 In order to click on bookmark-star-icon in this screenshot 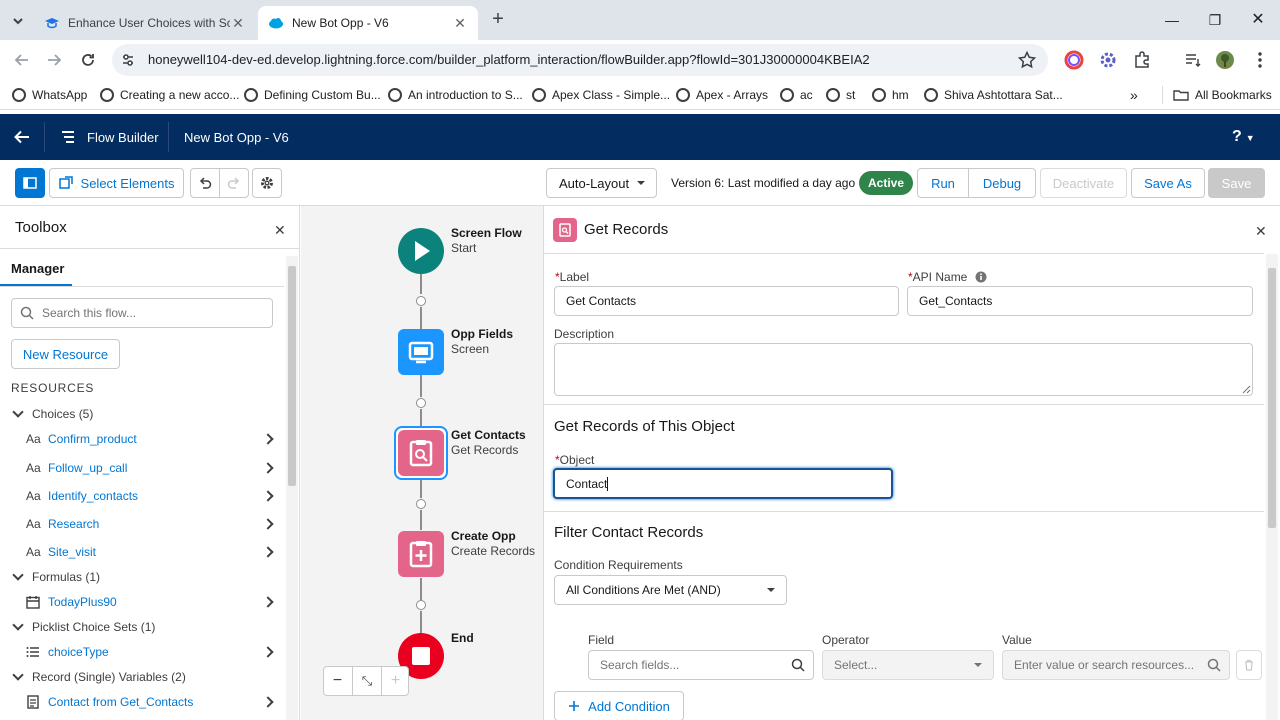, I will do `click(1027, 60)`.